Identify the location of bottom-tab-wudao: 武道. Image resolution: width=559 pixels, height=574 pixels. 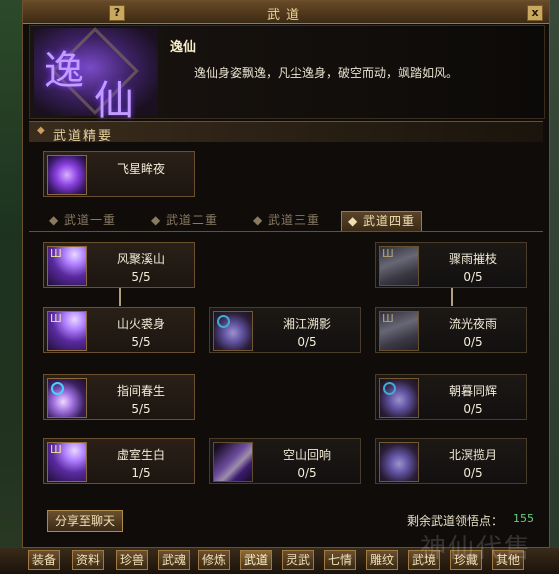
(256, 560).